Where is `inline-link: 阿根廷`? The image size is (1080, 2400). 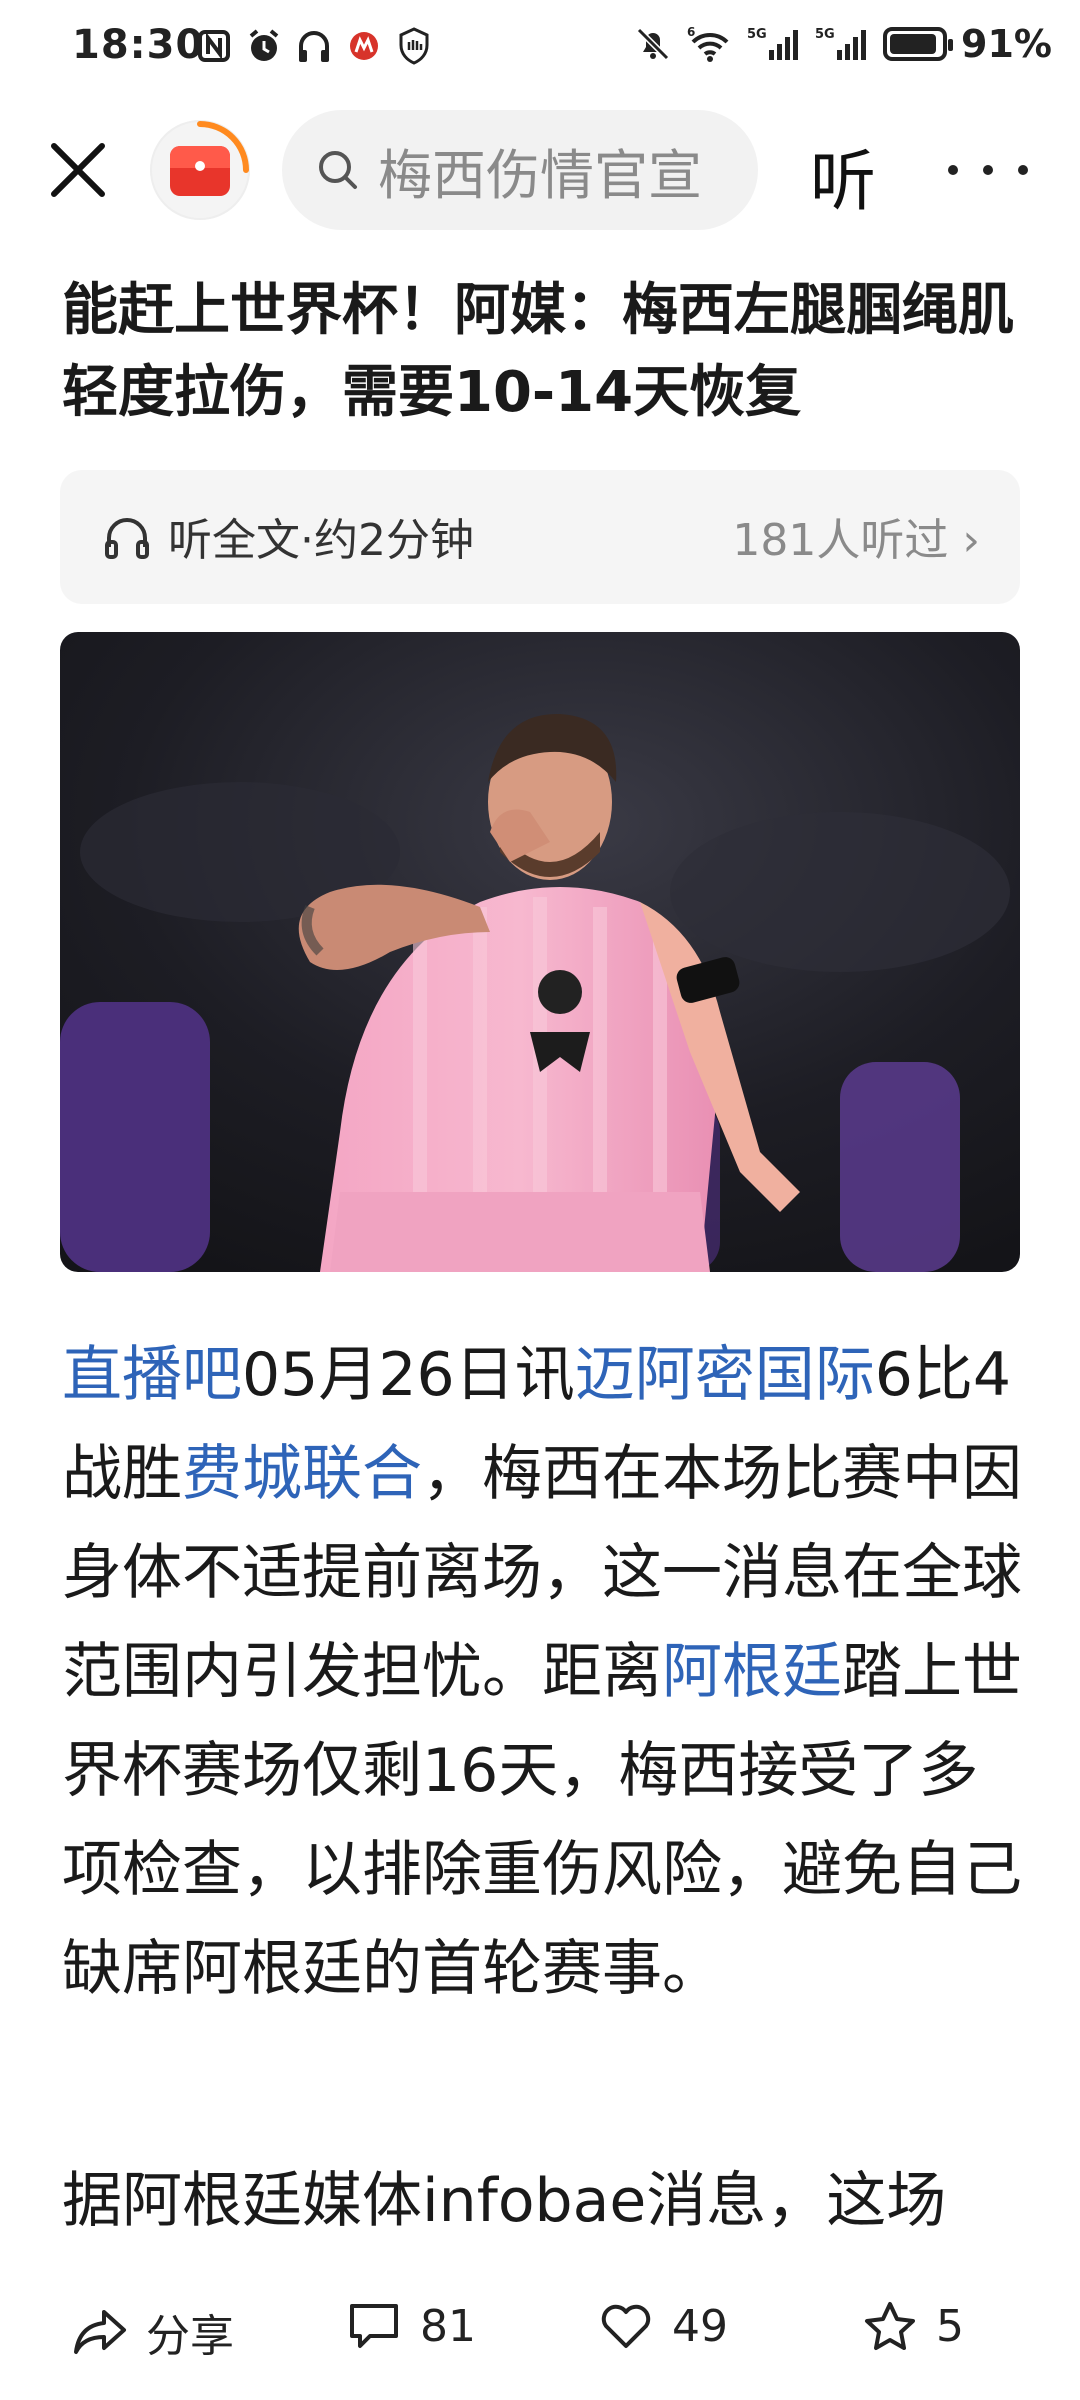 inline-link: 阿根廷 is located at coordinates (752, 1672).